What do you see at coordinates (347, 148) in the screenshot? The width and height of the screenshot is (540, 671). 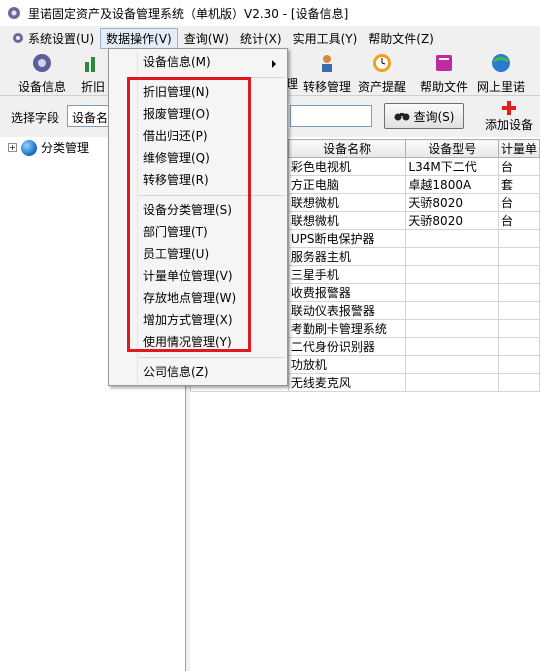 I see `column-header-device-name: 设备名称` at bounding box center [347, 148].